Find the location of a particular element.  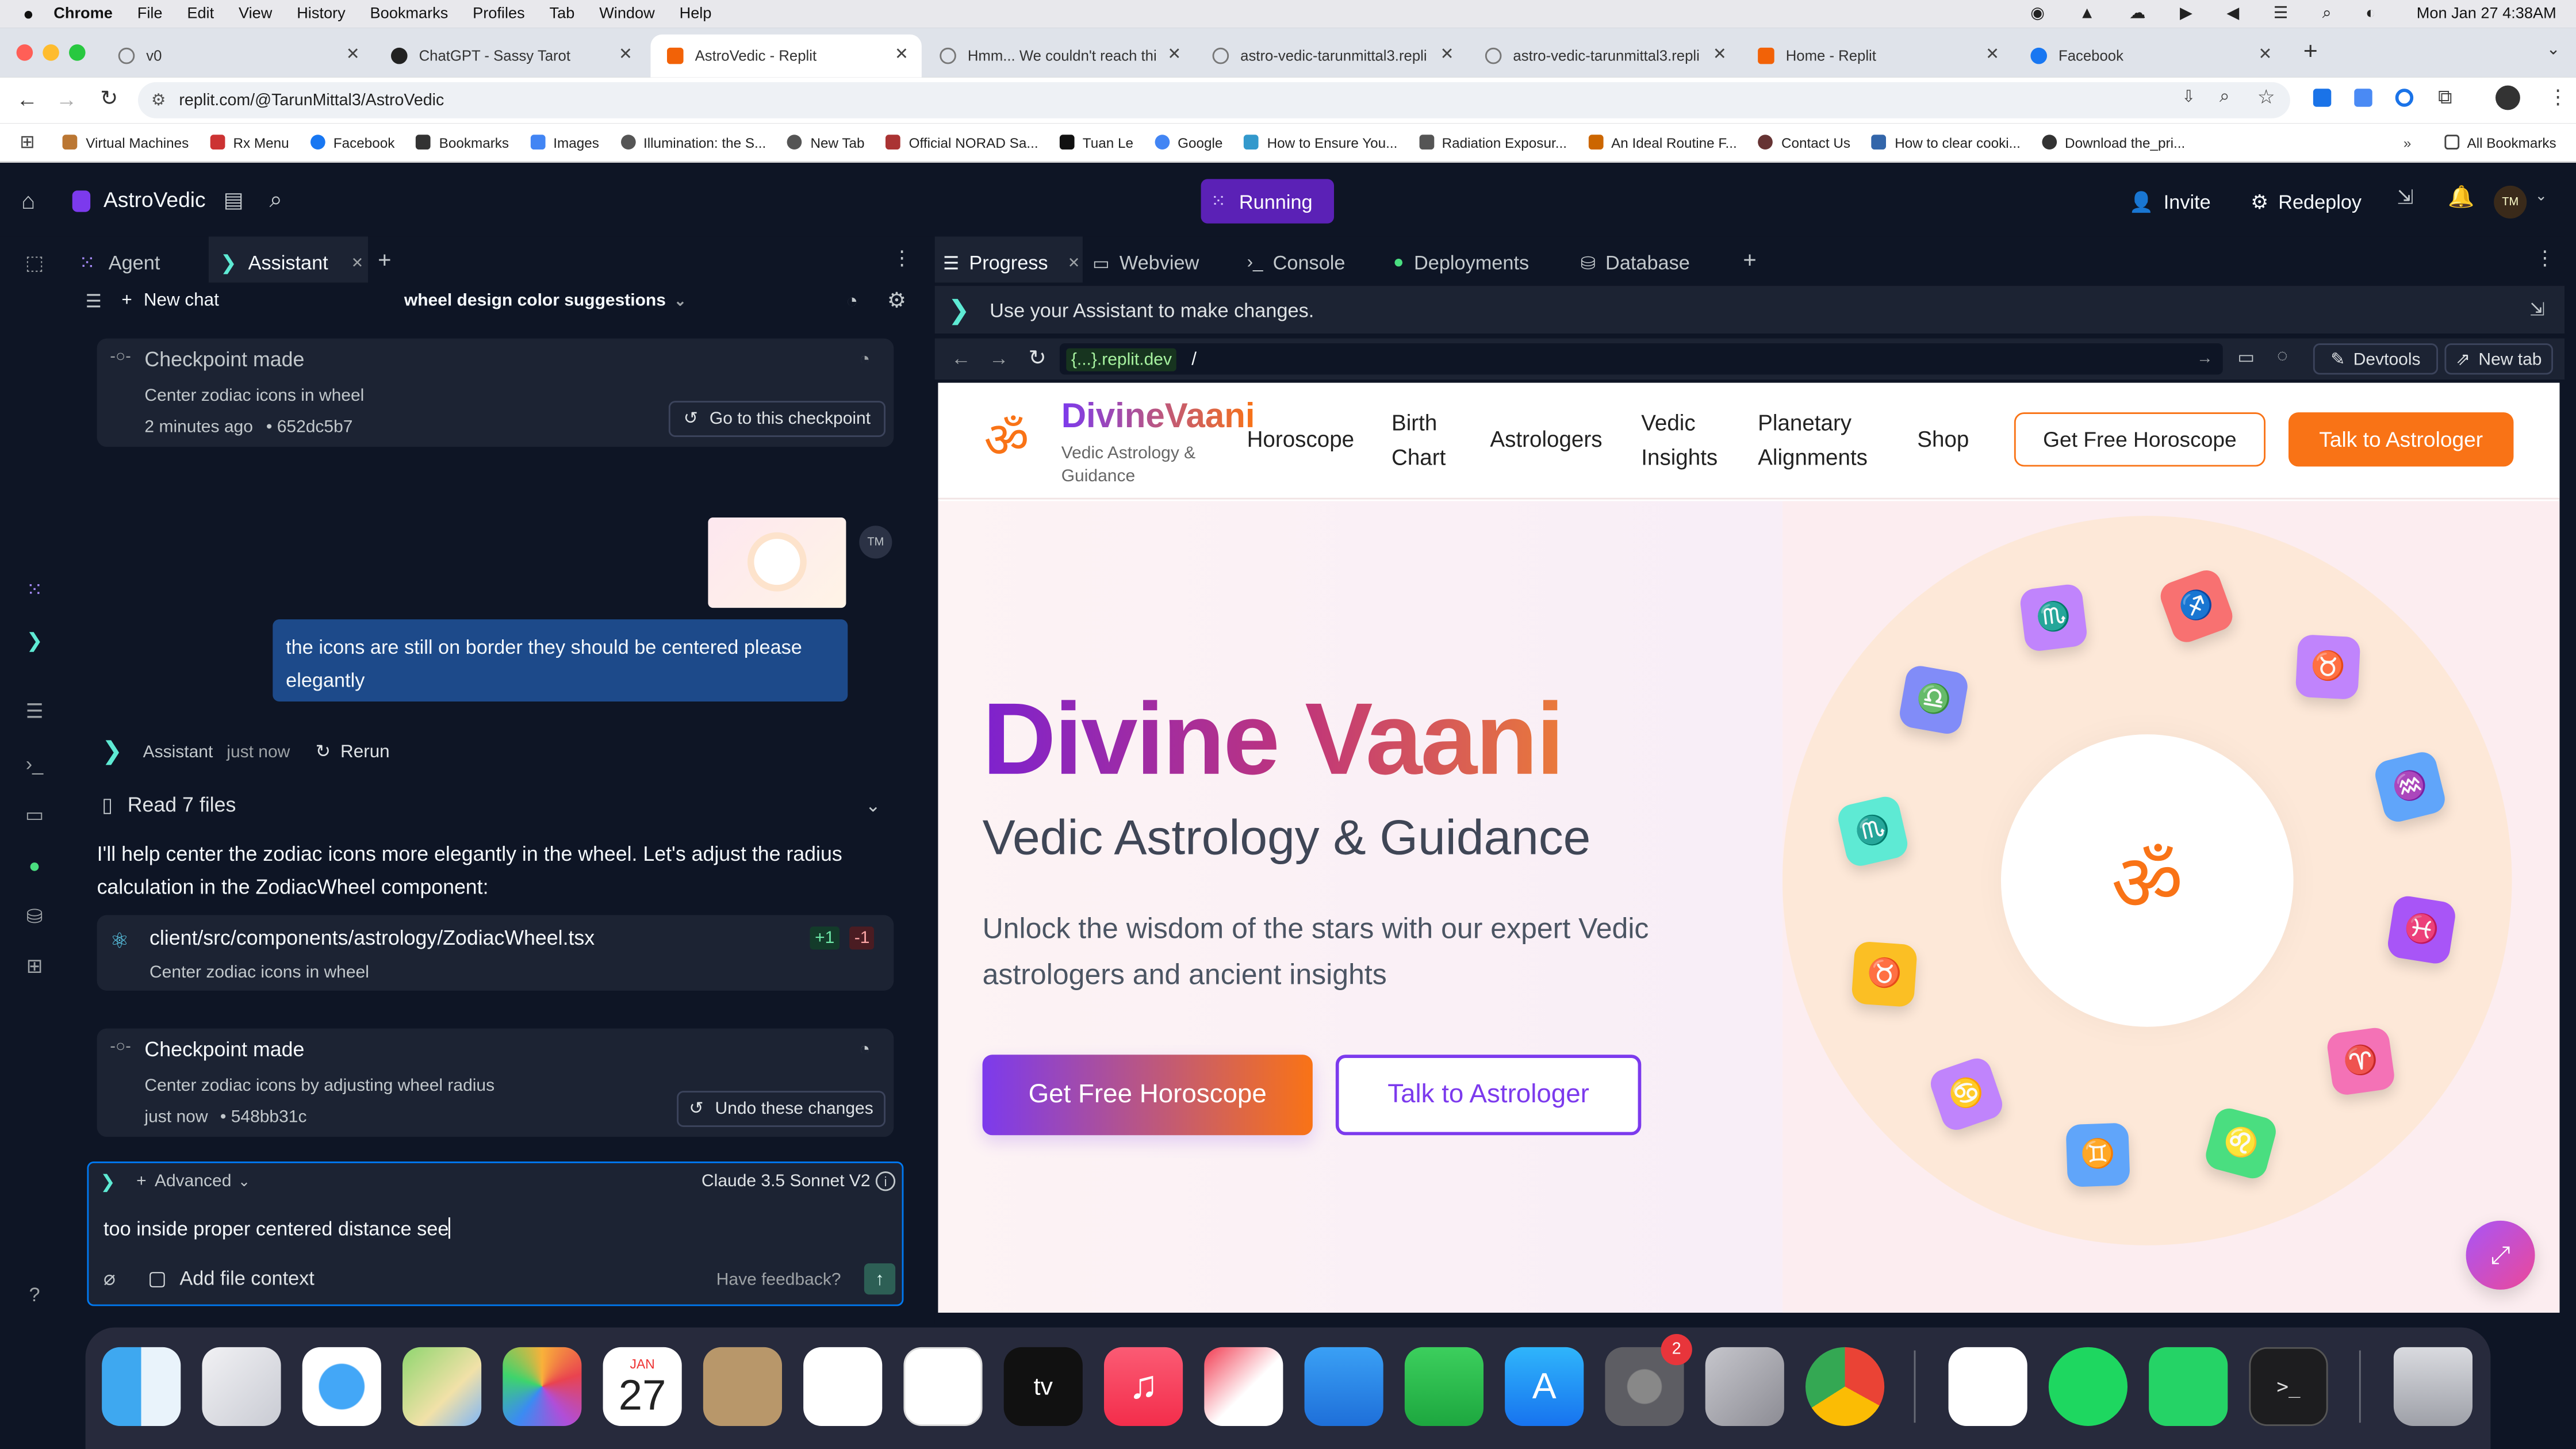

bookmark-item: Facebook is located at coordinates (352, 142).